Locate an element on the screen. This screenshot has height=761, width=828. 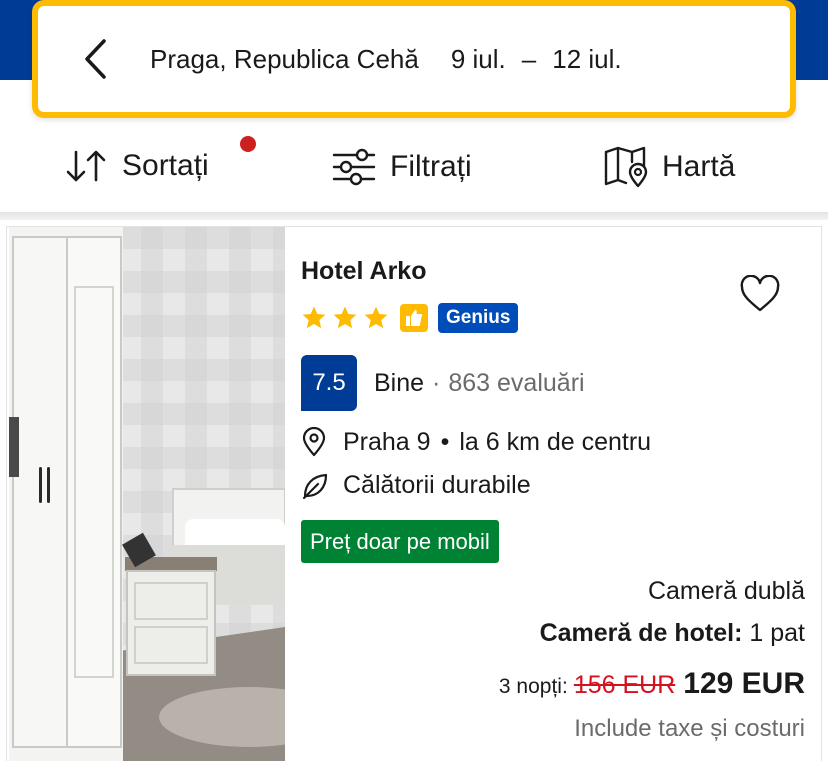
search-summary-box: Praga, Republica Cehă 9 iul. – 12 iul. is located at coordinates (414, 59).